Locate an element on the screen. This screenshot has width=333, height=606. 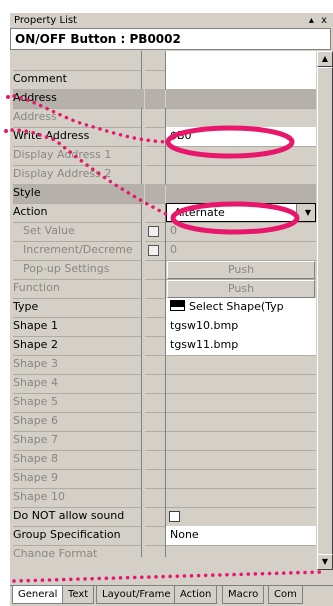
label-shape-7: Shape 7 is located at coordinates (77, 441).